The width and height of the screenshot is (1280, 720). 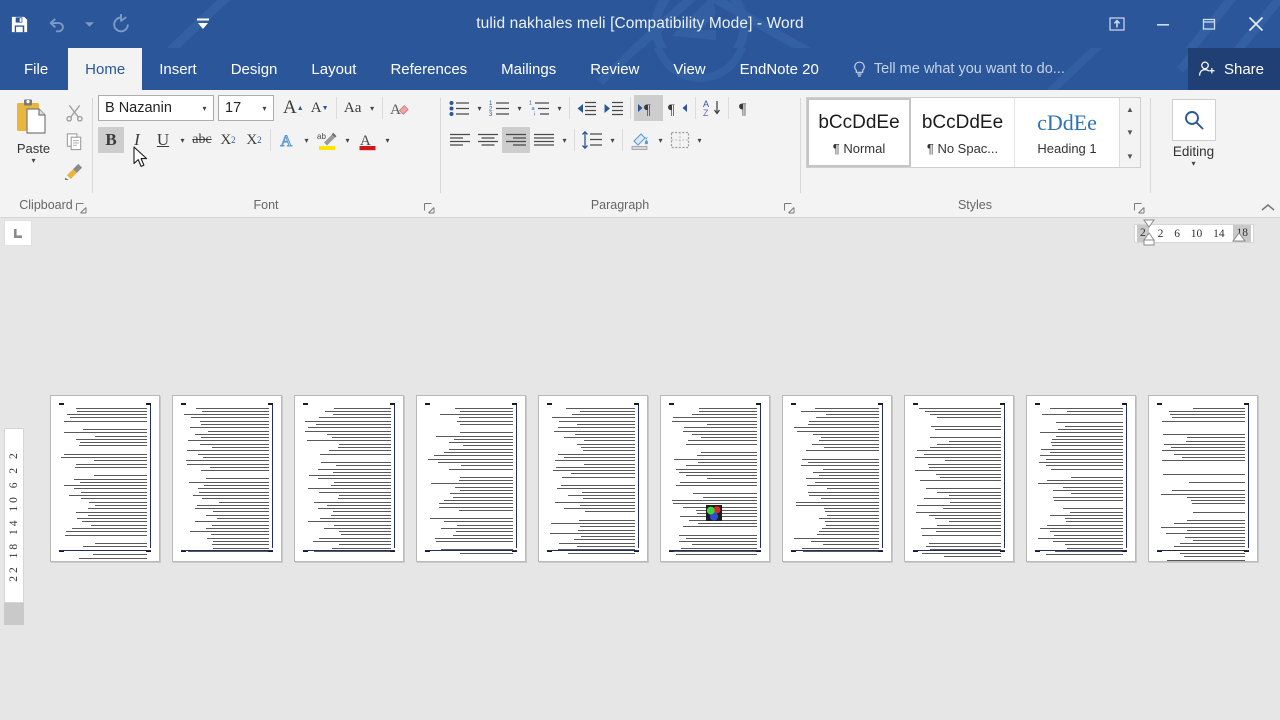 What do you see at coordinates (660, 140) in the screenshot?
I see `shading-dropdown-arrow: ▾` at bounding box center [660, 140].